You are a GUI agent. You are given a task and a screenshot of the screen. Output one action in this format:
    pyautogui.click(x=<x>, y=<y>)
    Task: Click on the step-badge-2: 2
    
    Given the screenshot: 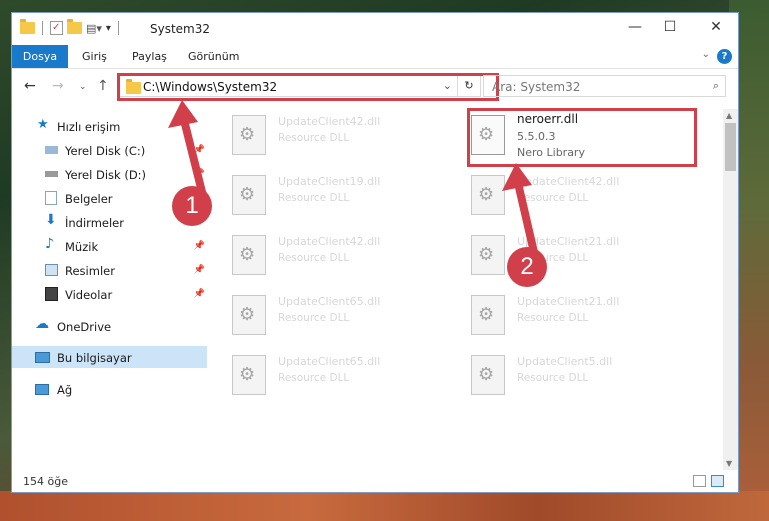 What is the action you would take?
    pyautogui.click(x=527, y=267)
    